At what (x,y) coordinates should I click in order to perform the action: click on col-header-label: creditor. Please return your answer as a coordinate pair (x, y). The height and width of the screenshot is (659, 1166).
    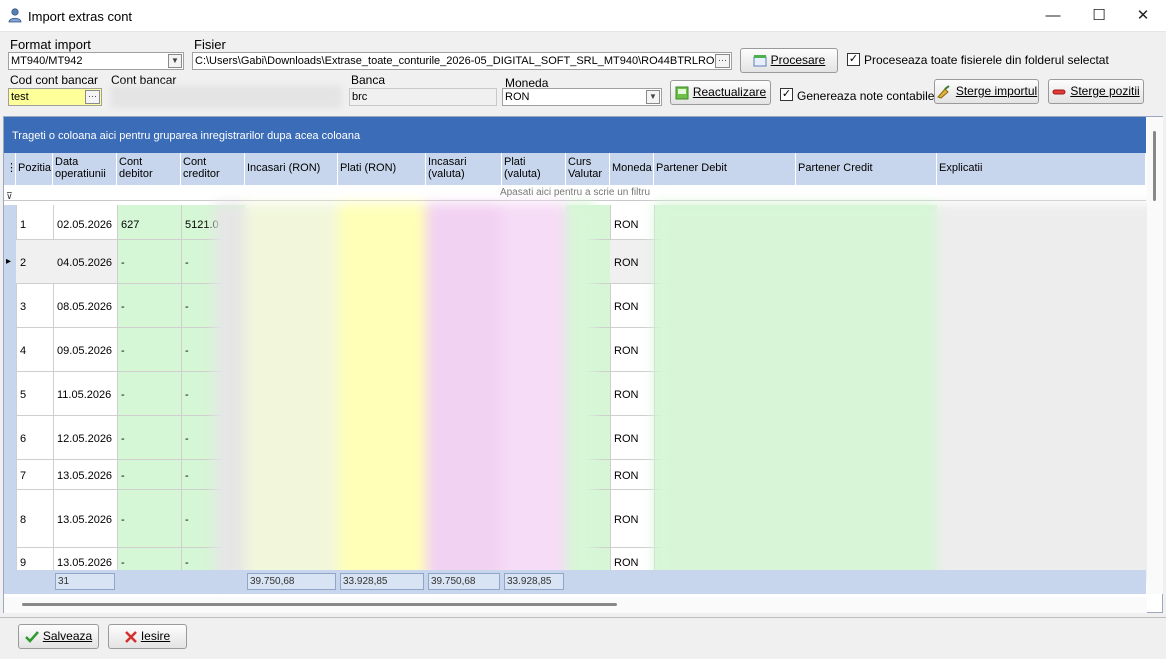
    Looking at the image, I should click on (201, 174).